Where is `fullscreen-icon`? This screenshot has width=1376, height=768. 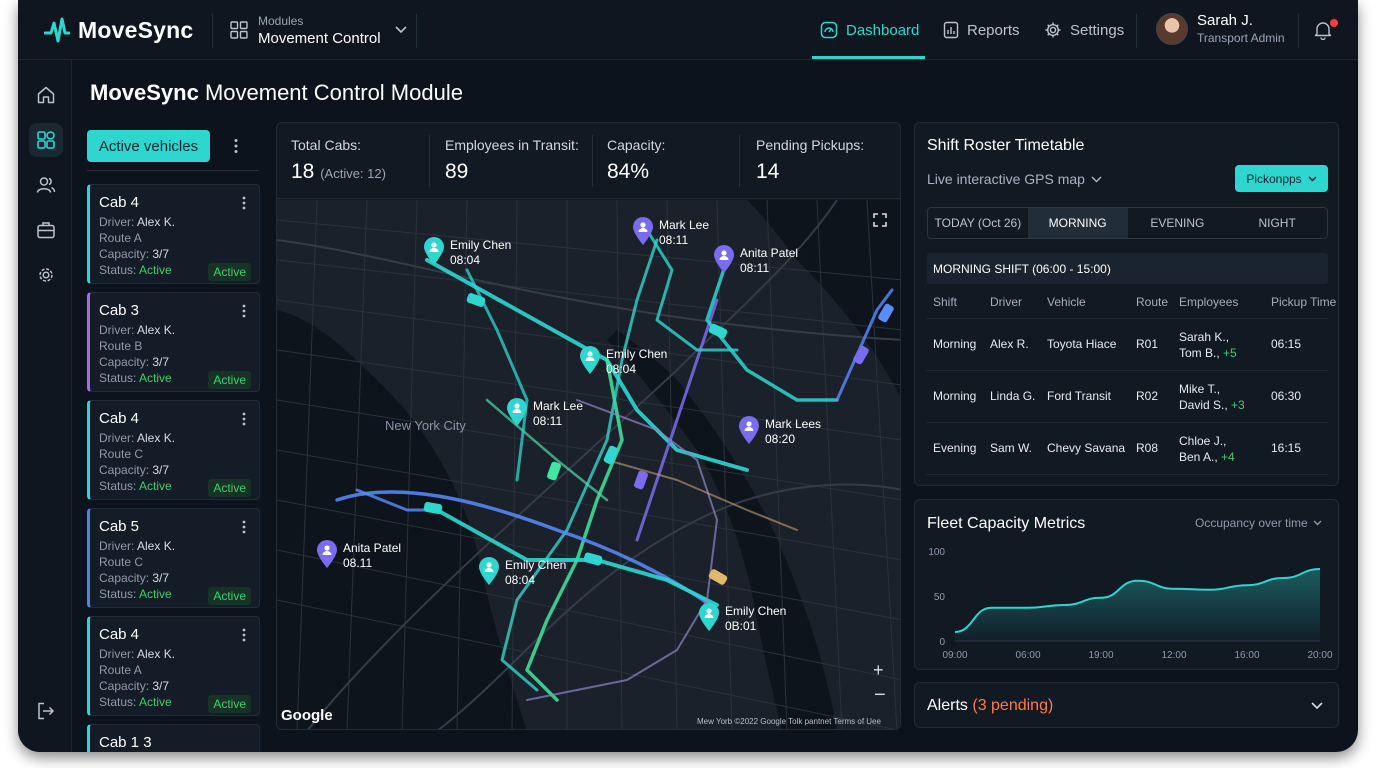 fullscreen-icon is located at coordinates (880, 220).